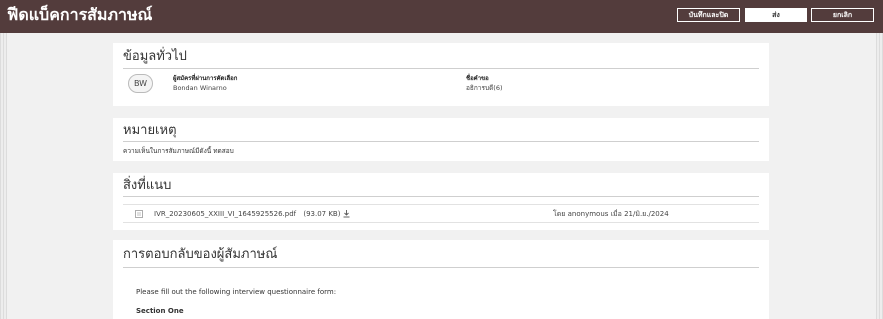 This screenshot has width=883, height=319. I want to click on attachments-title: สิ่งที่แนบ, so click(147, 185).